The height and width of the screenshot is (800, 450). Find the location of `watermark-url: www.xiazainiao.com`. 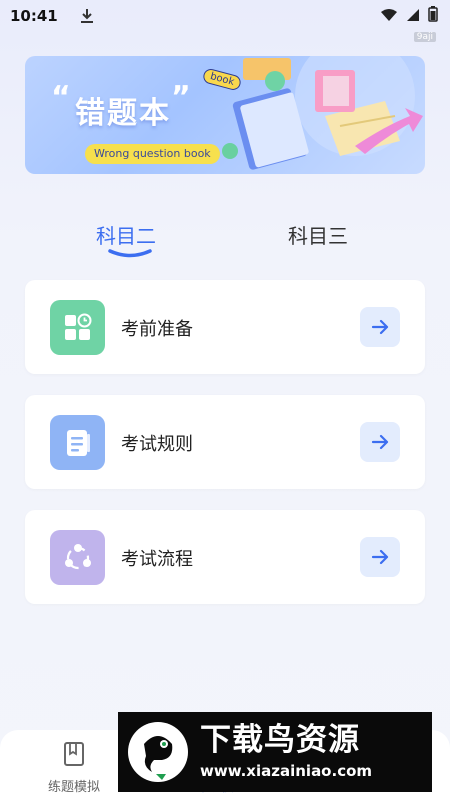

watermark-url: www.xiazainiao.com is located at coordinates (286, 771).